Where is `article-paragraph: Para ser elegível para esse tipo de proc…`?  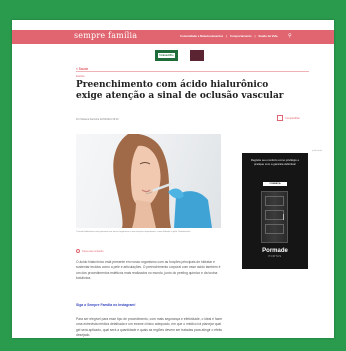
article-paragraph: Para ser elegível para esse tipo de proc… is located at coordinates (149, 327).